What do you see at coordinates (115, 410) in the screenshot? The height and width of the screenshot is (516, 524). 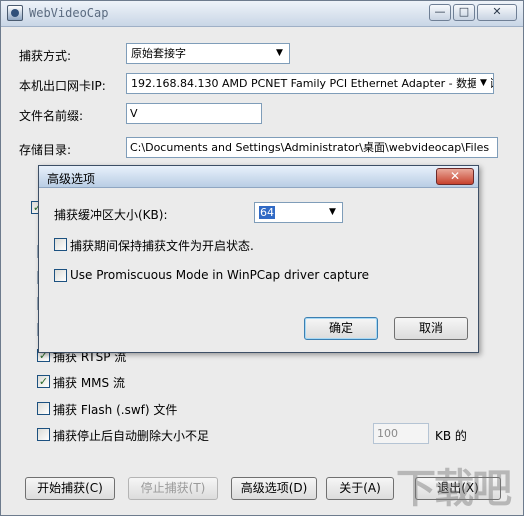 I see `flash-label: 捕获 Flash (.swf) 文件` at bounding box center [115, 410].